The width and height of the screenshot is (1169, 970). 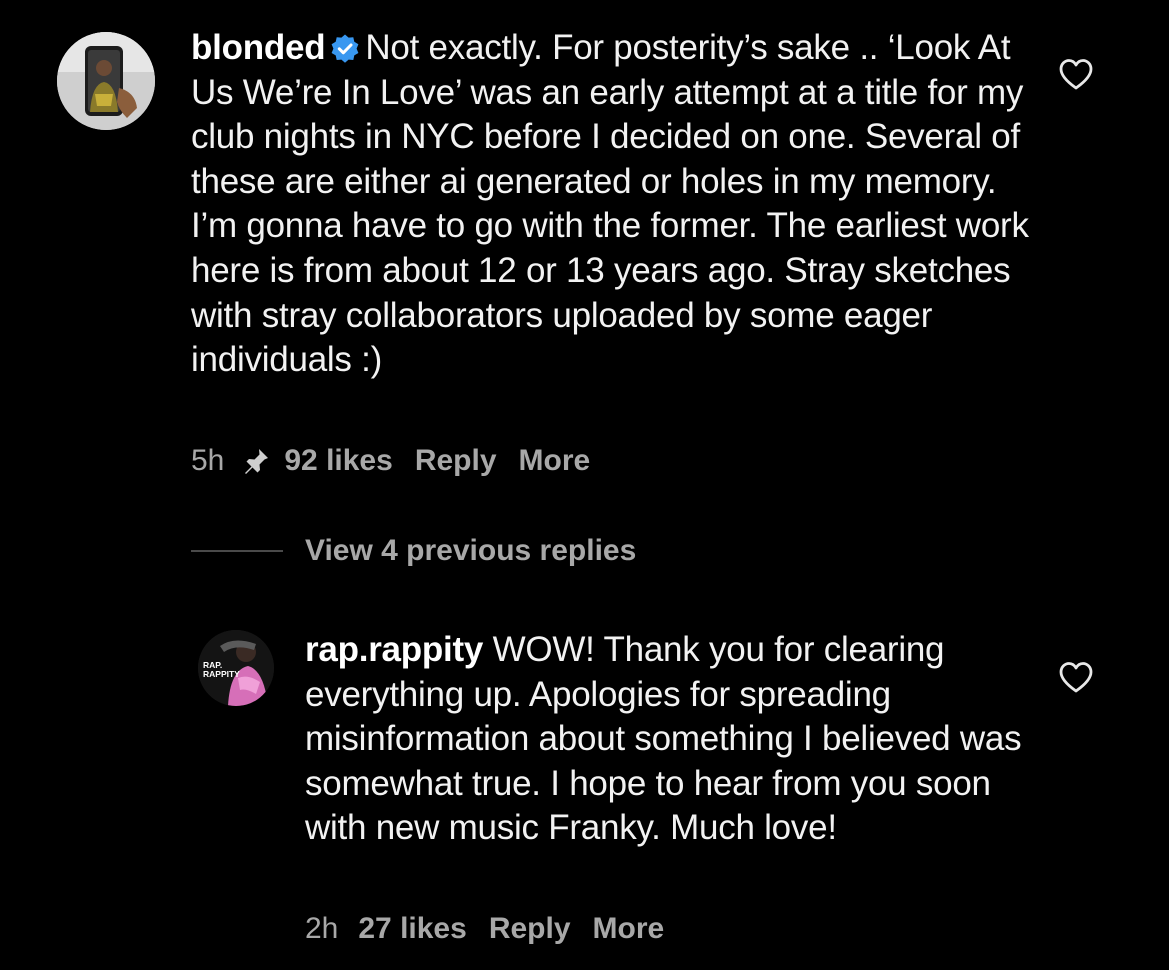 What do you see at coordinates (412, 929) in the screenshot?
I see `reply-likes: 27 likes` at bounding box center [412, 929].